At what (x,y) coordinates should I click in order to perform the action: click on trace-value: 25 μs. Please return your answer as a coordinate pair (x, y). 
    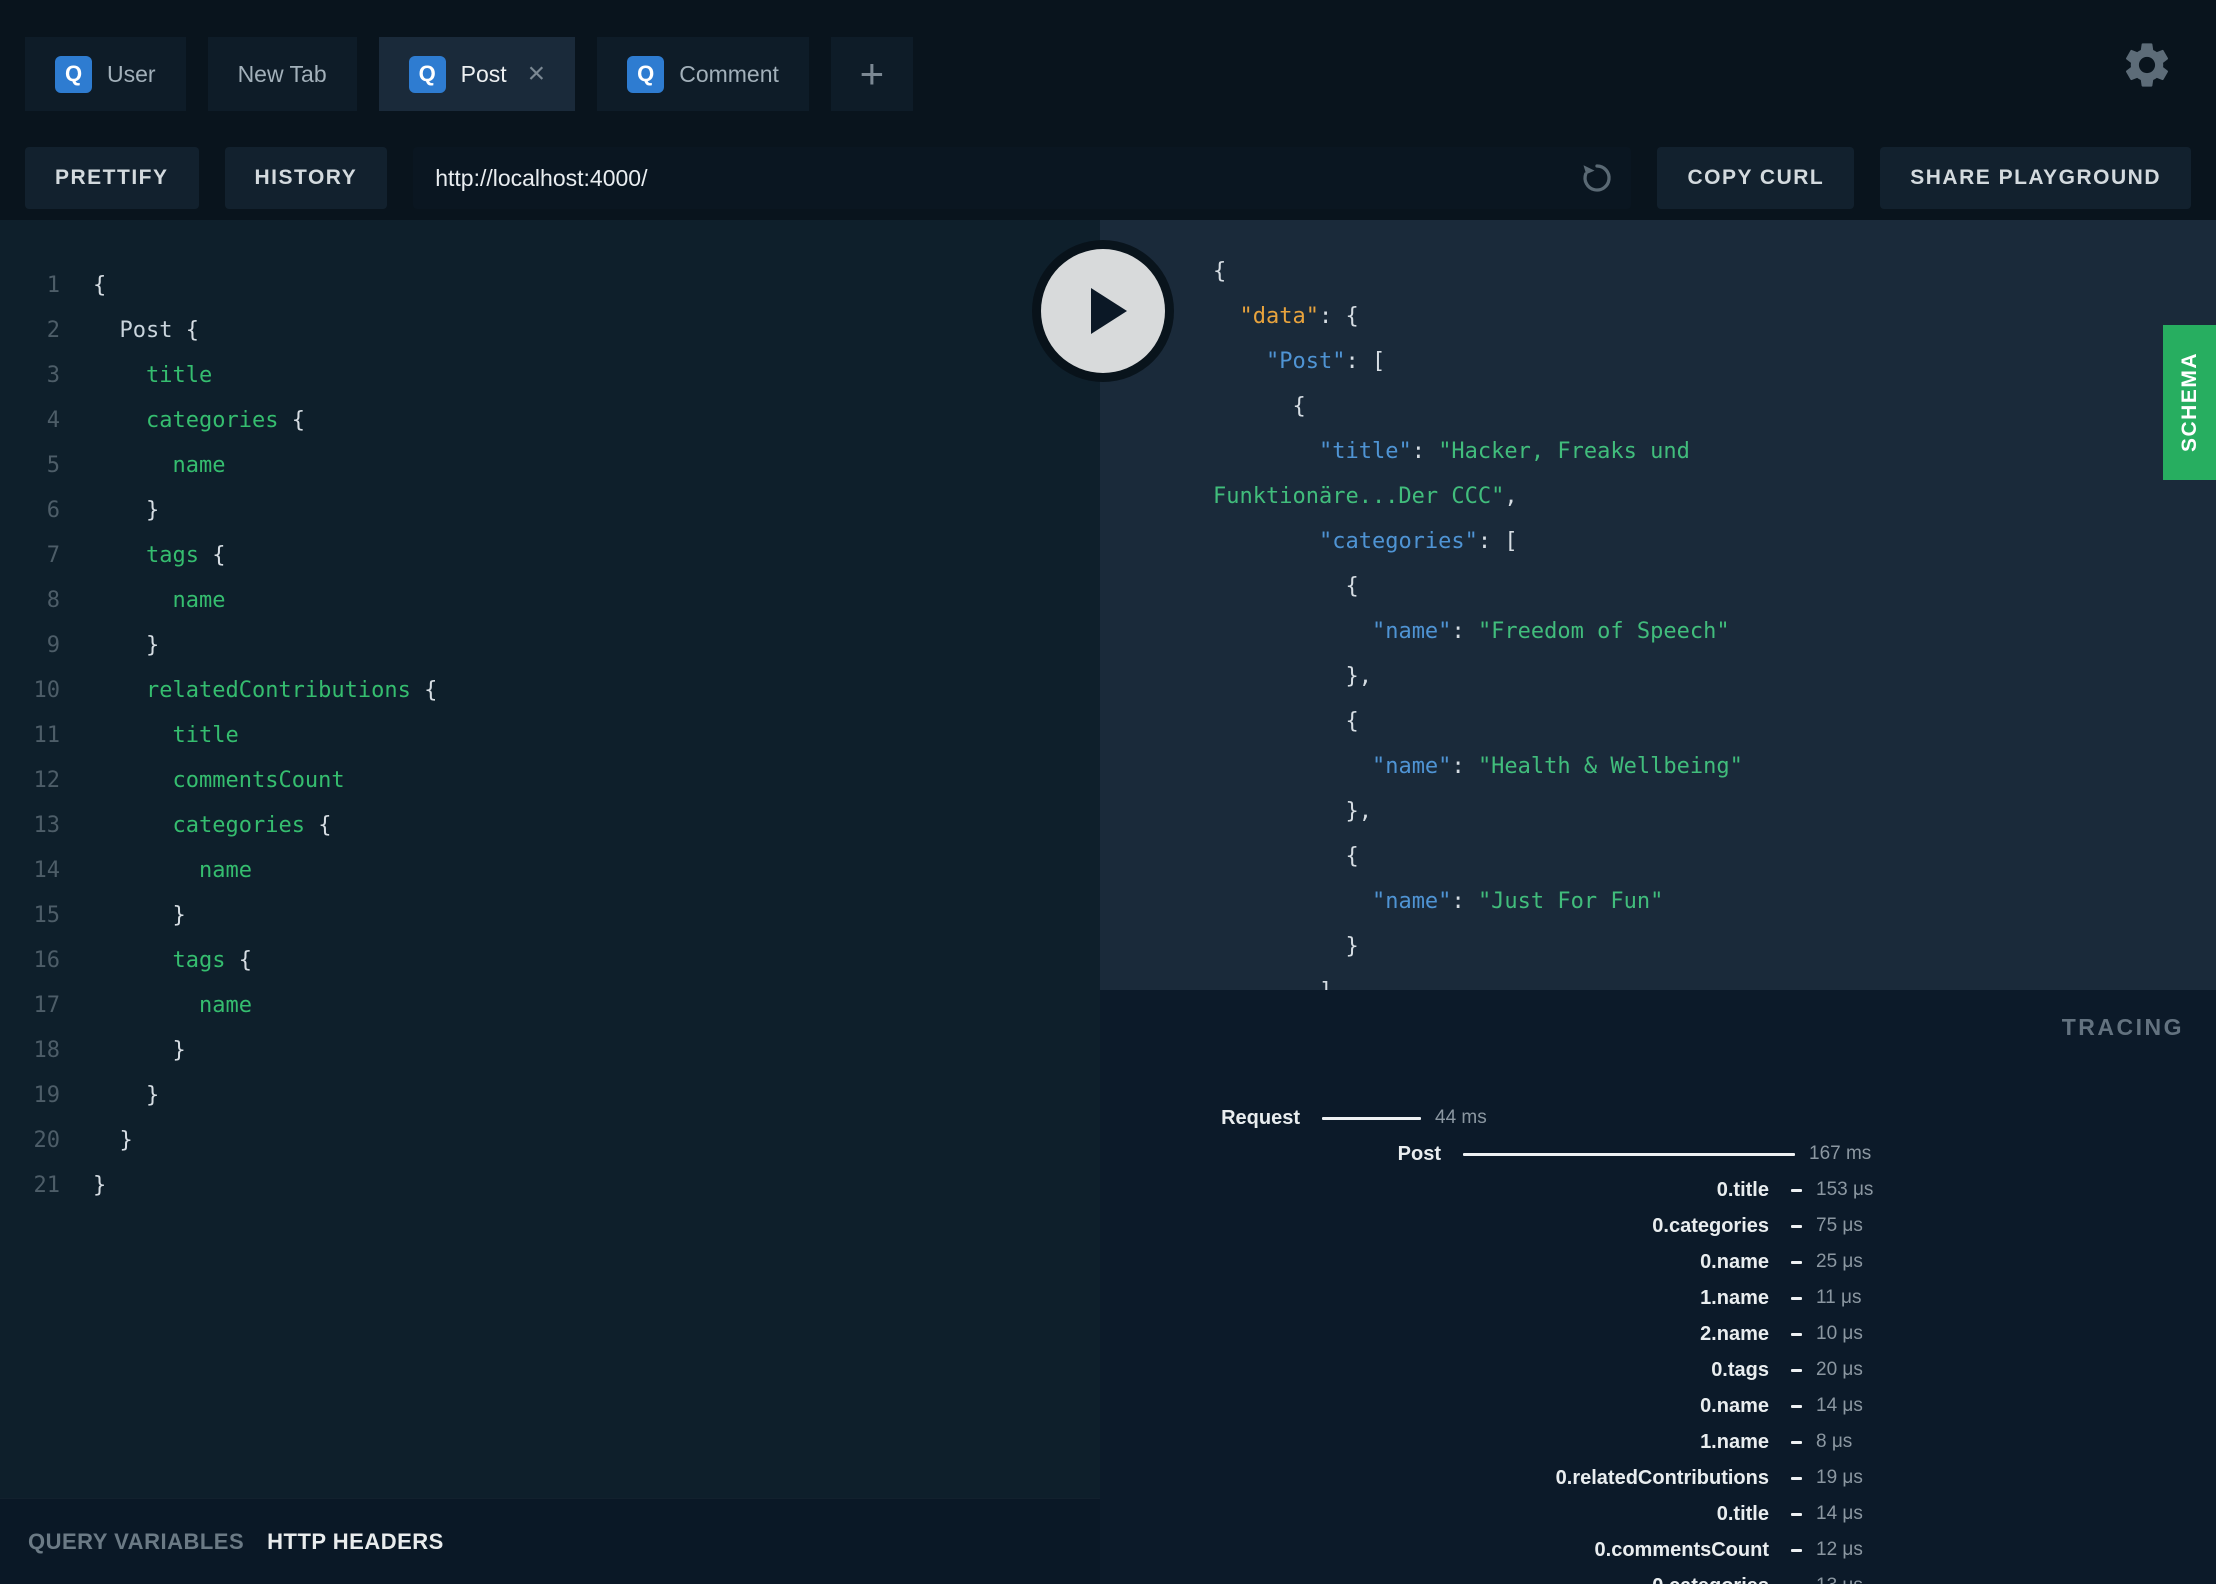
    Looking at the image, I should click on (1839, 1261).